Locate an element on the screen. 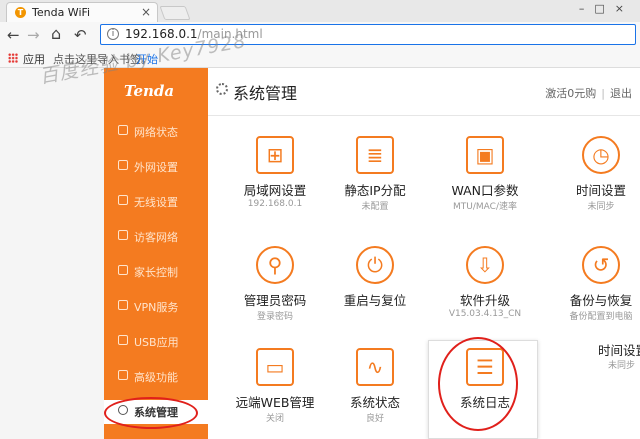 The image size is (640, 439). usb-icon is located at coordinates (123, 340).